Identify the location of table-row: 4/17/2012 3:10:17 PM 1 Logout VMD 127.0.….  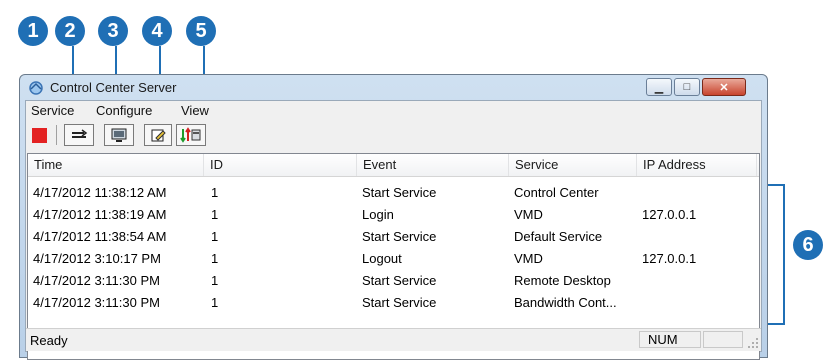
(393, 259).